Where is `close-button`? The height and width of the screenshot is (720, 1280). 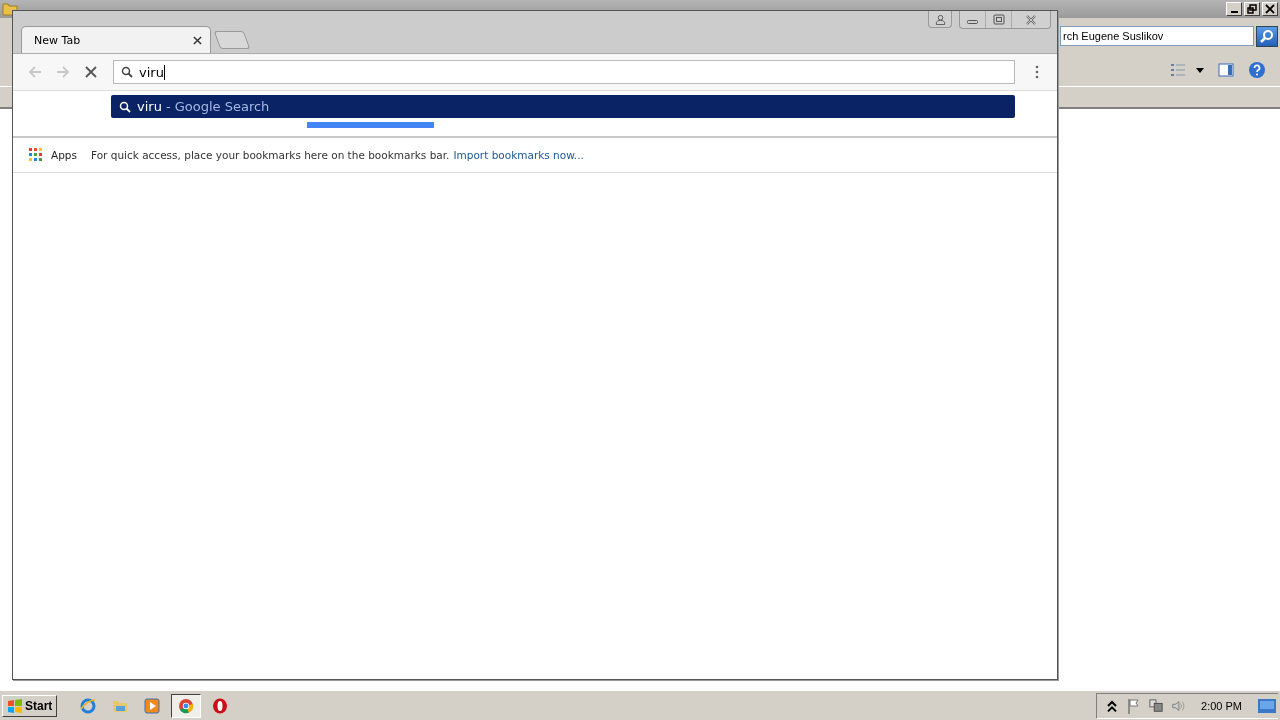
close-button is located at coordinates (1270, 9).